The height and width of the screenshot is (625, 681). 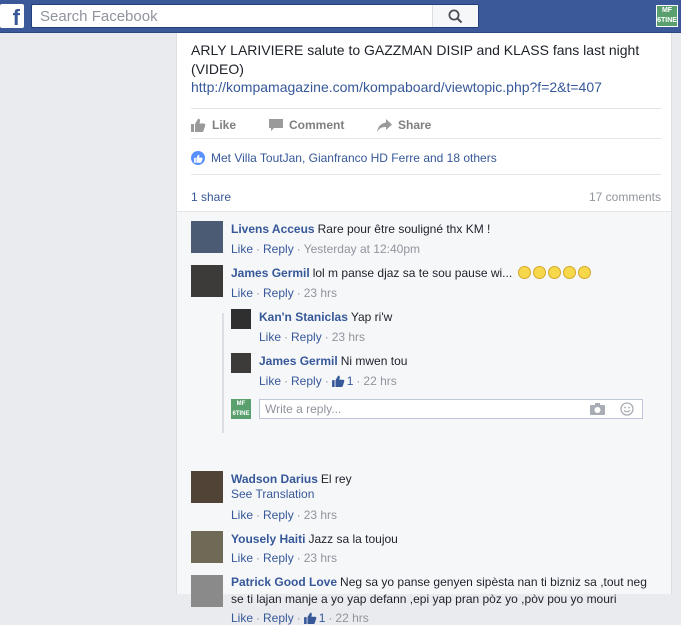 What do you see at coordinates (198, 158) in the screenshot?
I see `like-badge-icon` at bounding box center [198, 158].